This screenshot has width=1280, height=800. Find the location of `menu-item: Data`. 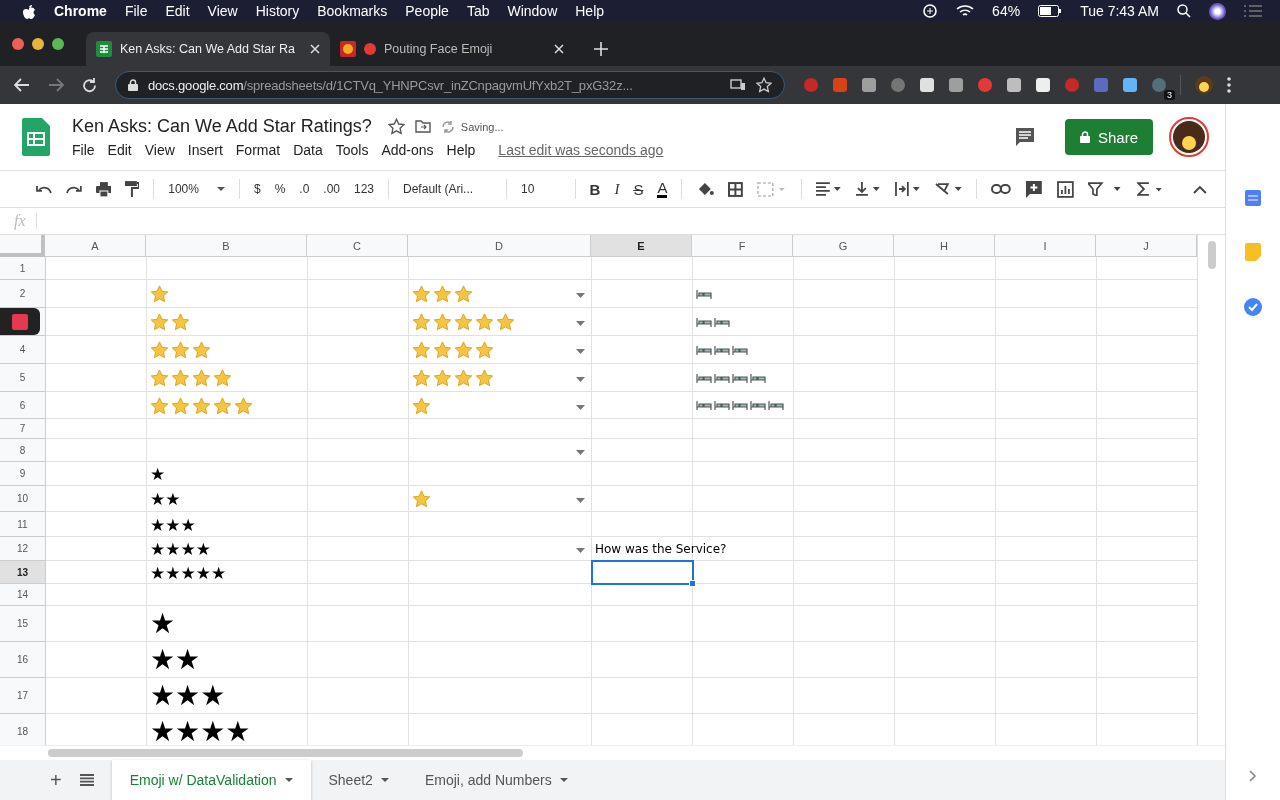

menu-item: Data is located at coordinates (308, 150).